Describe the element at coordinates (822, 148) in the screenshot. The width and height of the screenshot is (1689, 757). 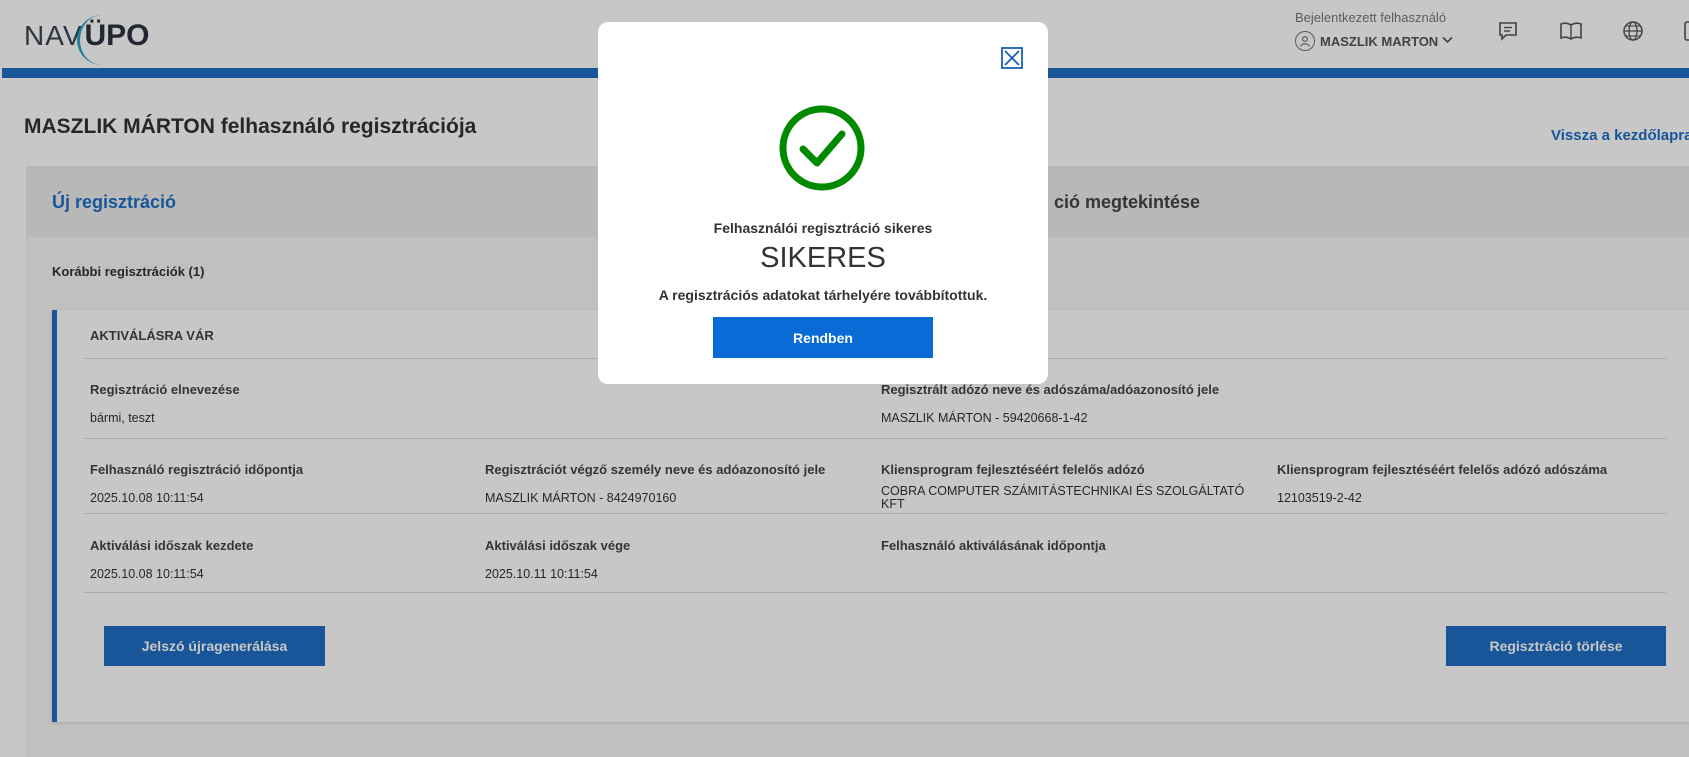
I see `success-check-icon` at that location.